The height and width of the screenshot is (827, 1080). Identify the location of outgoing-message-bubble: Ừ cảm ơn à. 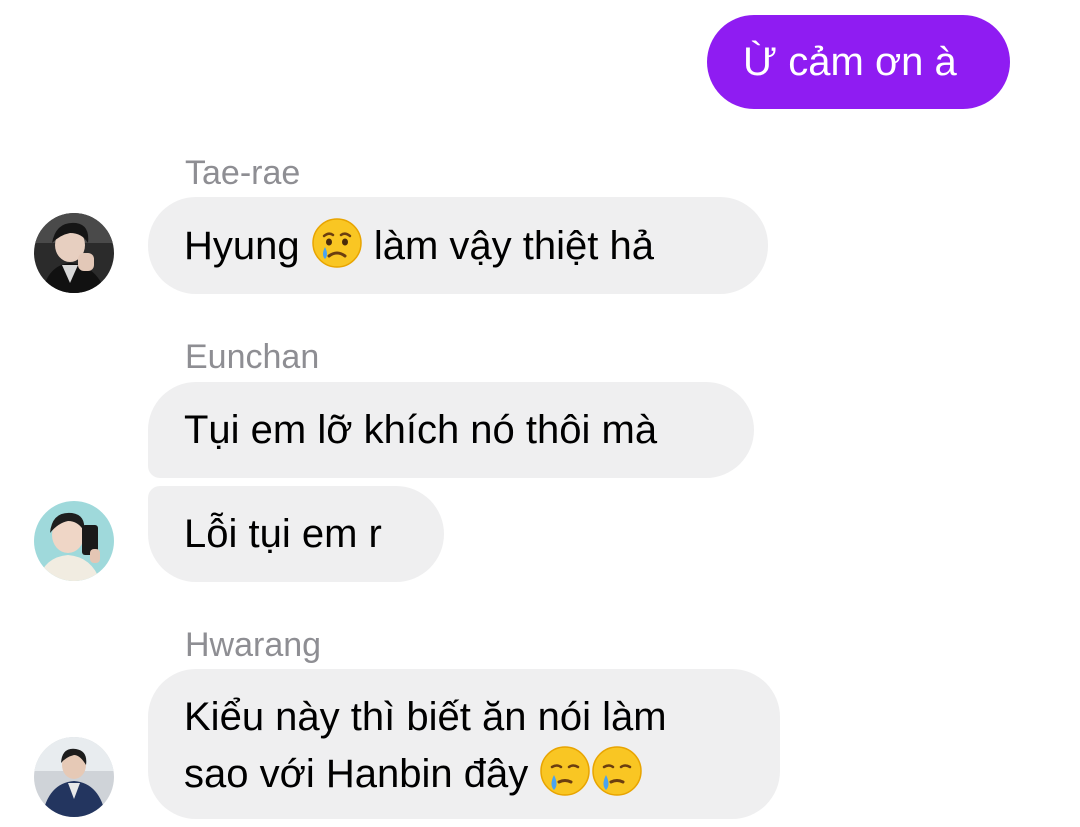
(858, 62).